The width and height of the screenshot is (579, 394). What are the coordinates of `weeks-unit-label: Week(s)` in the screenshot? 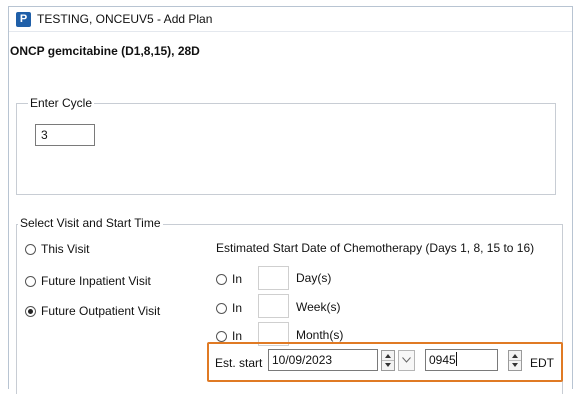 It's located at (318, 307).